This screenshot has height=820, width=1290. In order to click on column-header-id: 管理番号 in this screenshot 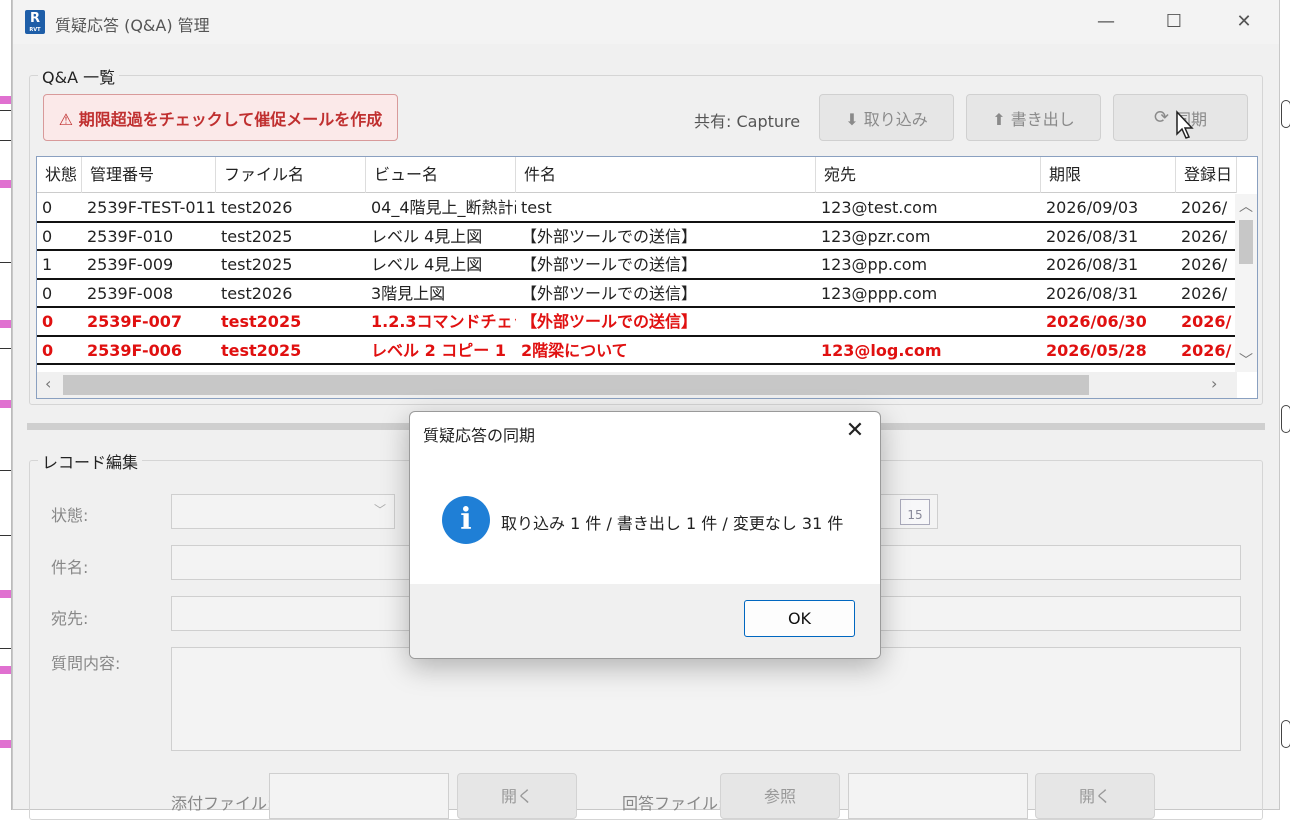, I will do `click(149, 175)`.